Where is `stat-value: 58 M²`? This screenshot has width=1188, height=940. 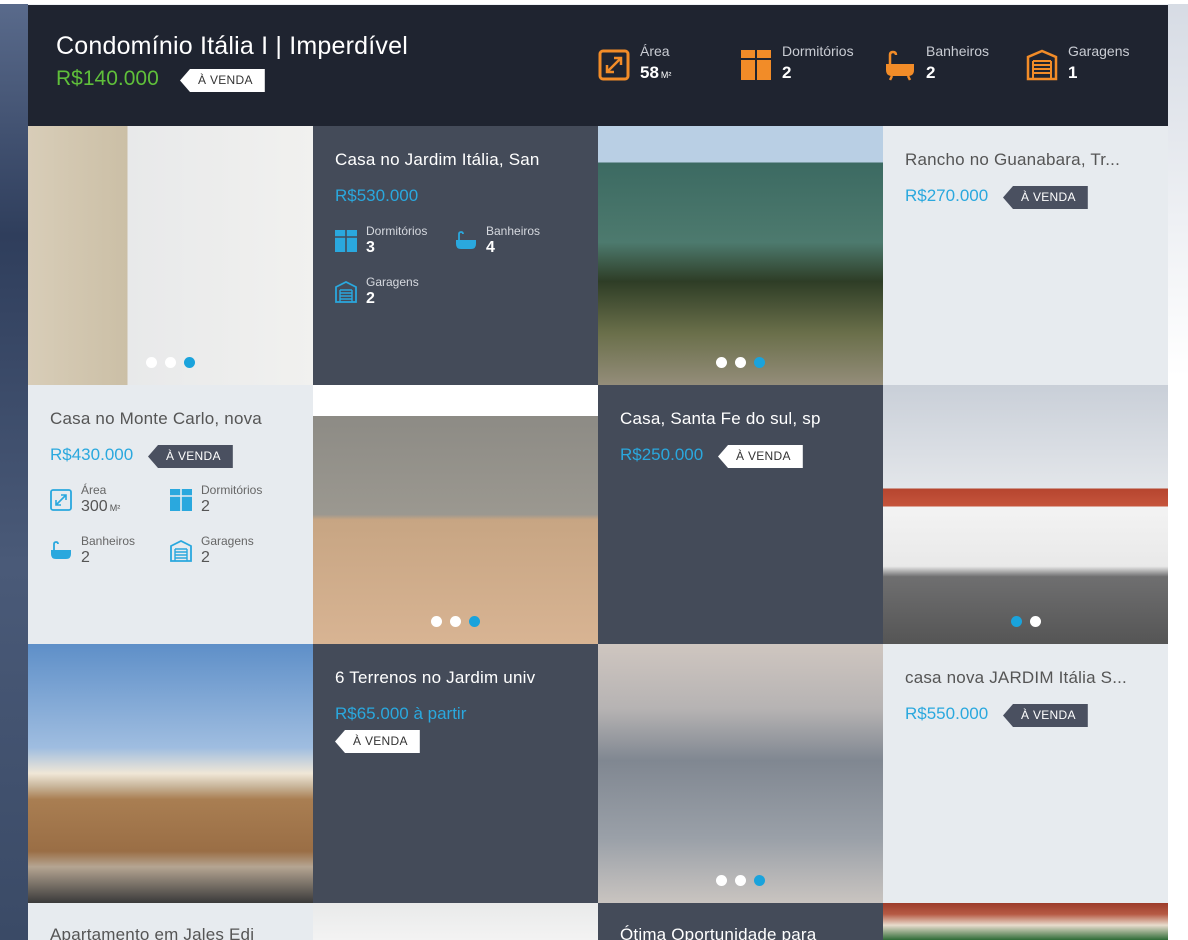
stat-value: 58 M² is located at coordinates (656, 72).